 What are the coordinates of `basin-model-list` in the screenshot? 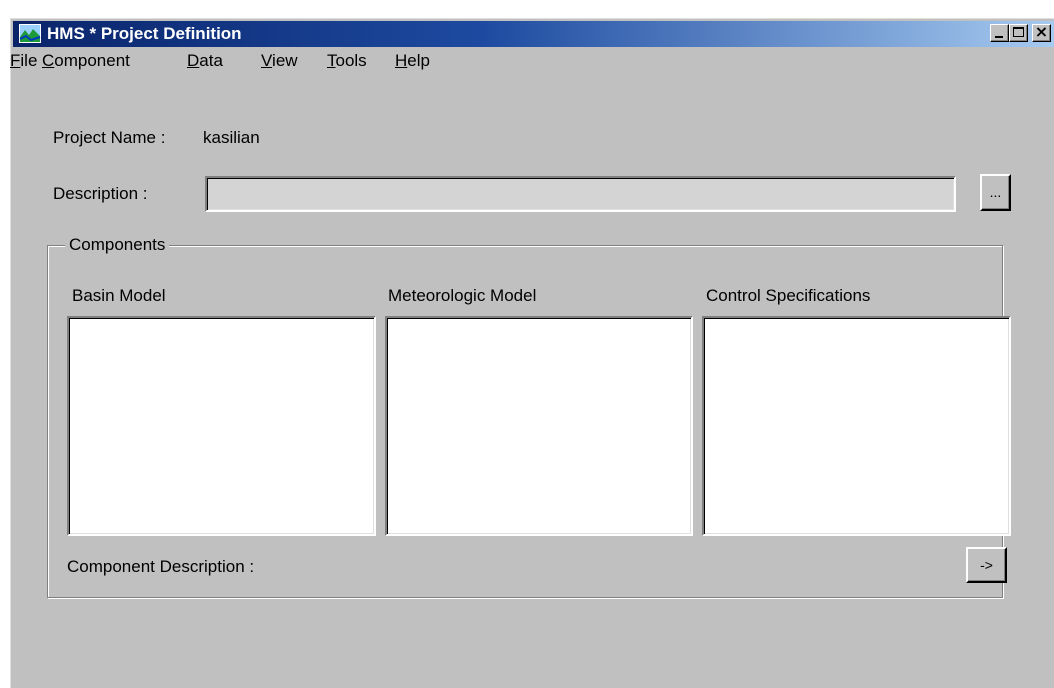 It's located at (221, 426).